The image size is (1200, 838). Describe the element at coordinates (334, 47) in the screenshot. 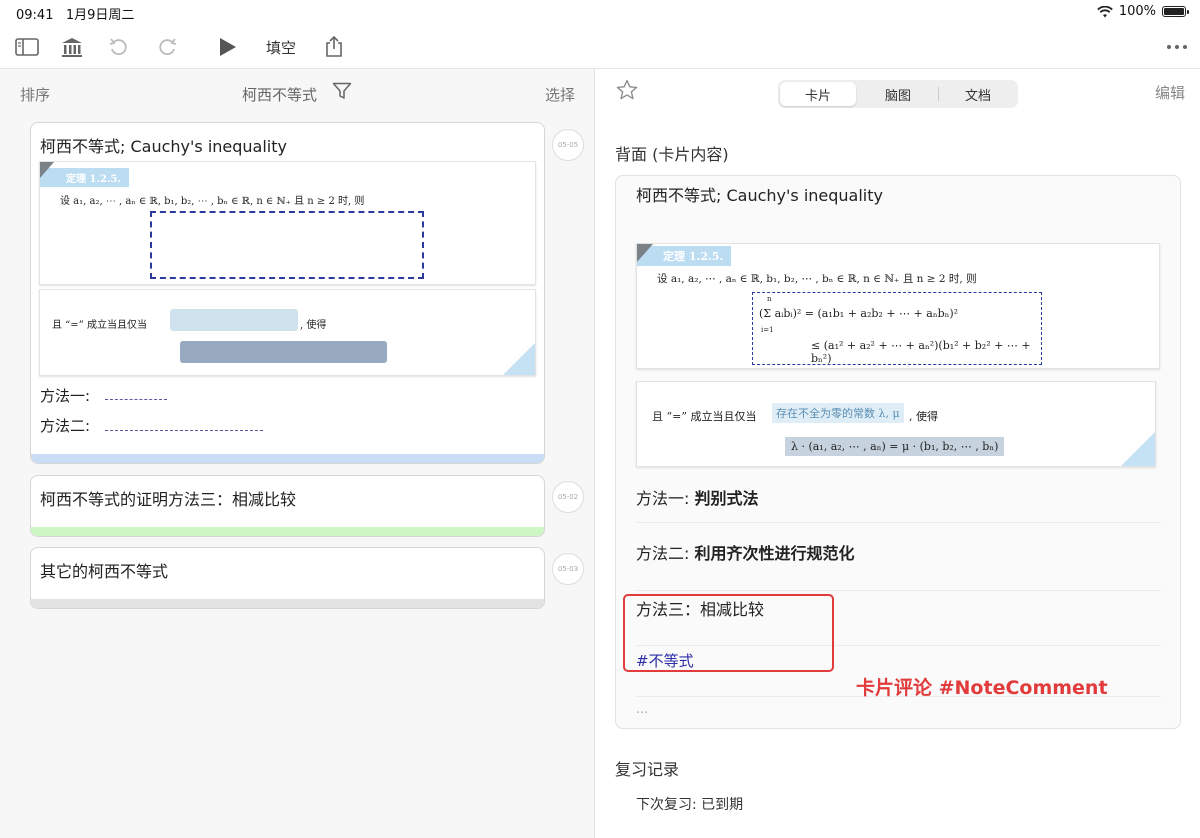

I see `share-icon` at that location.